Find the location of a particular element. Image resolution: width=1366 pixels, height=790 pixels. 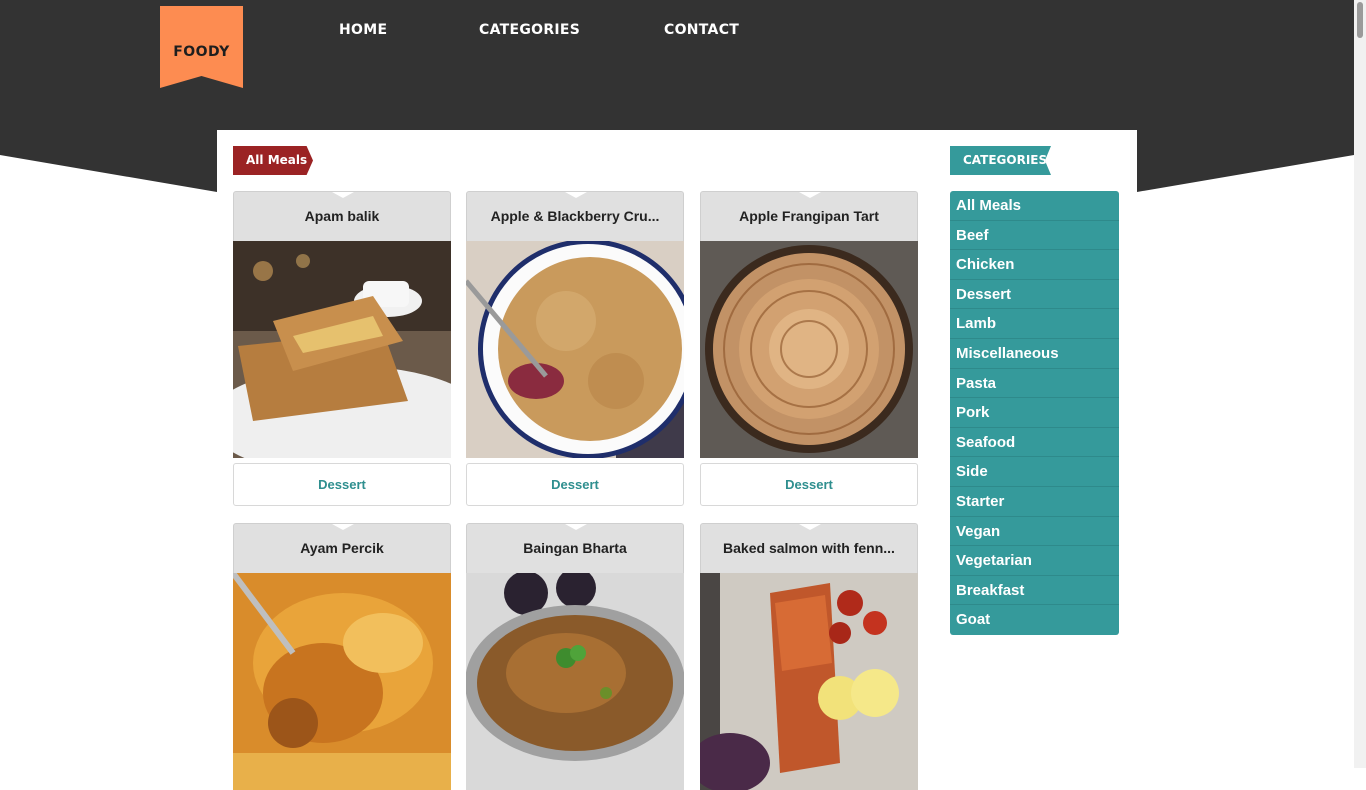

category-item-vegetarian: Vegetarian is located at coordinates (1034, 561).